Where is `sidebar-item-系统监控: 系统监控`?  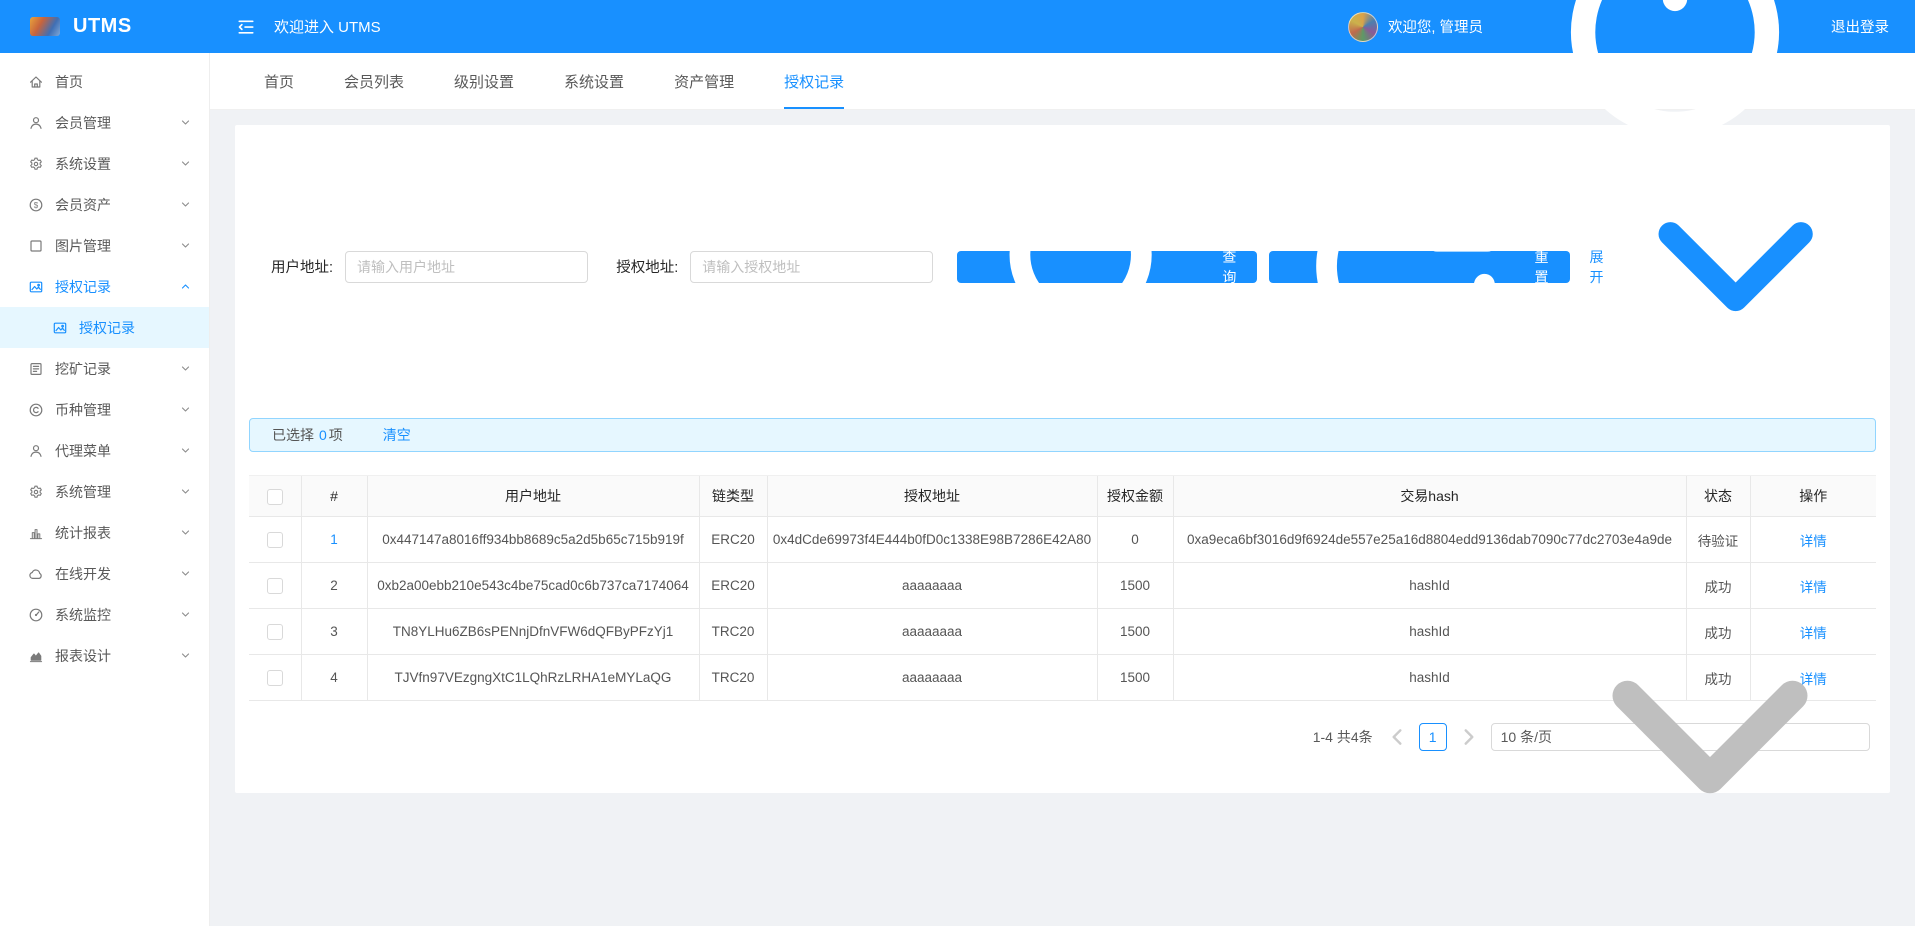 sidebar-item-系统监控: 系统监控 is located at coordinates (104, 614).